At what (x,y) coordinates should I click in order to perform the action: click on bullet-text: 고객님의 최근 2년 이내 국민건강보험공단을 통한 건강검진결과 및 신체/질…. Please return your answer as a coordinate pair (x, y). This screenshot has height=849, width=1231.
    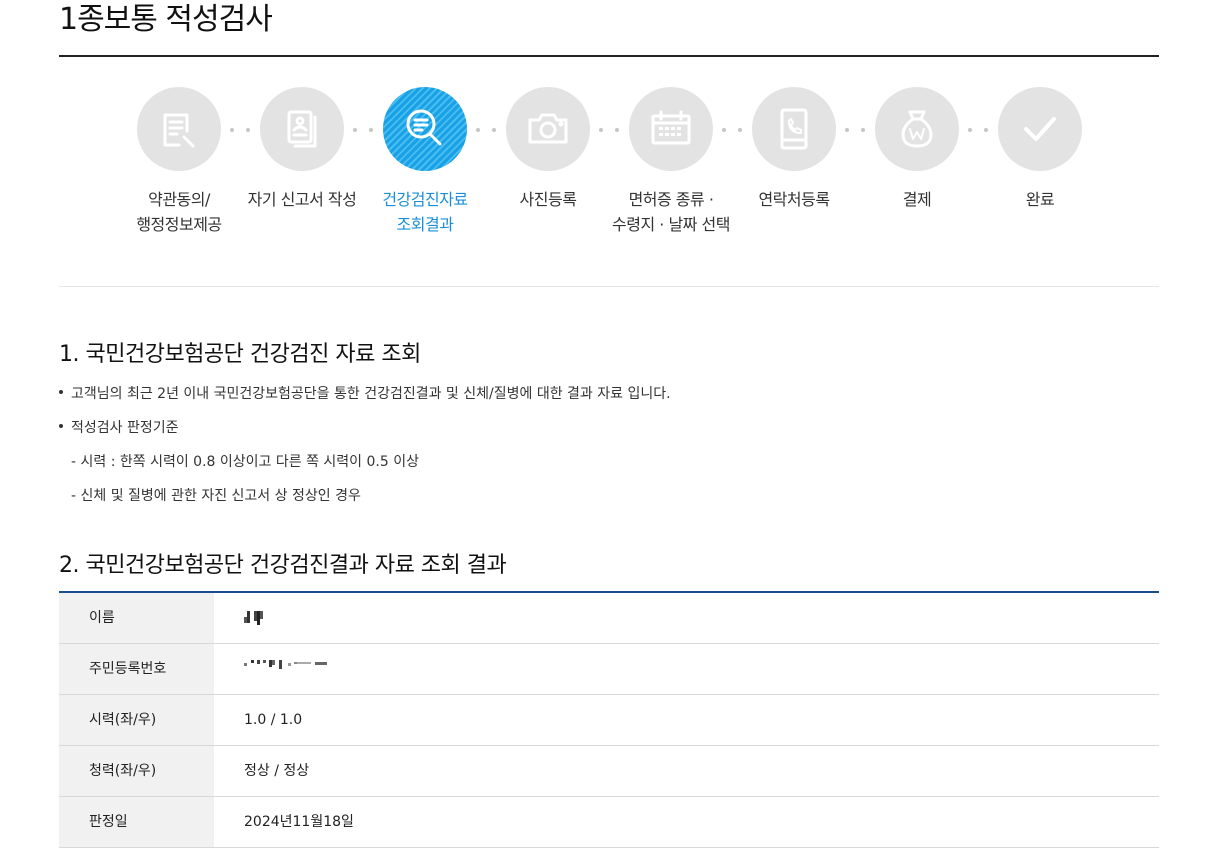
    Looking at the image, I should click on (371, 394).